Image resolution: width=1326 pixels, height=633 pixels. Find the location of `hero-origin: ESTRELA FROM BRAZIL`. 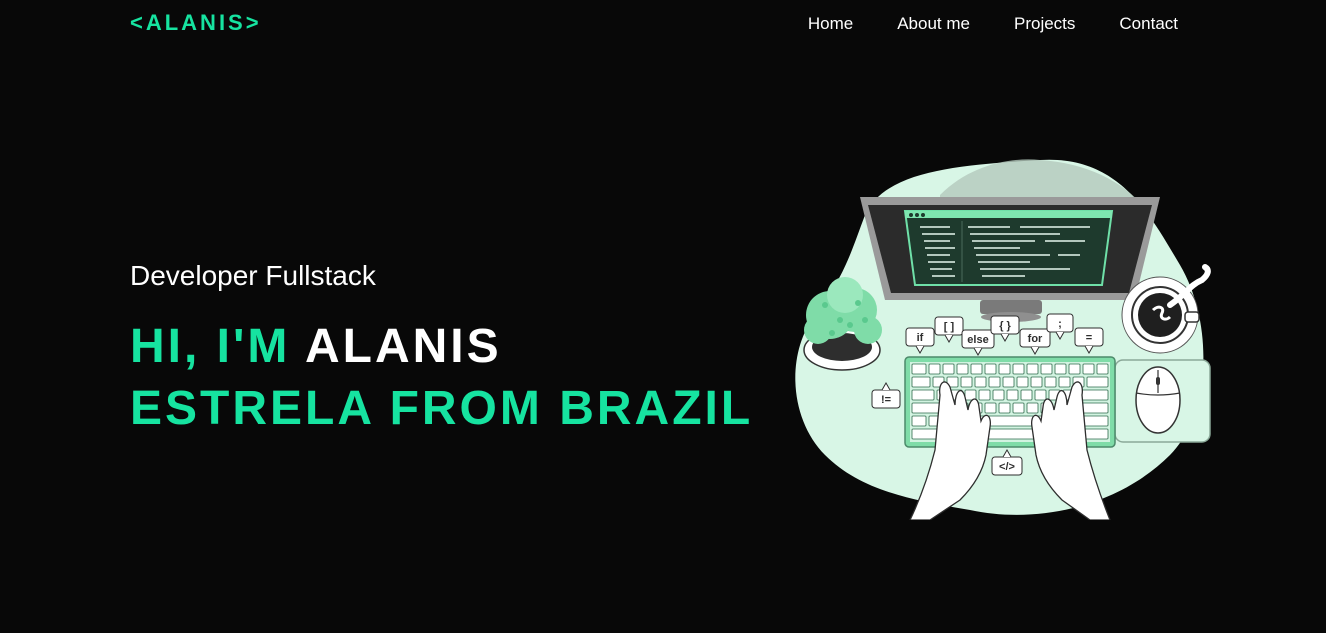

hero-origin: ESTRELA FROM BRAZIL is located at coordinates (442, 408).